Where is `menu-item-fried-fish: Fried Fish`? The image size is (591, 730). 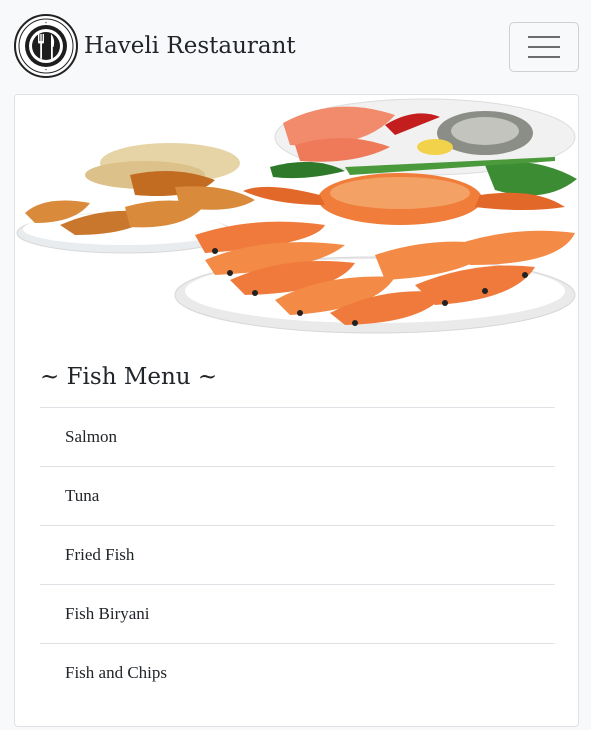
menu-item-fried-fish: Fried Fish is located at coordinates (297, 554).